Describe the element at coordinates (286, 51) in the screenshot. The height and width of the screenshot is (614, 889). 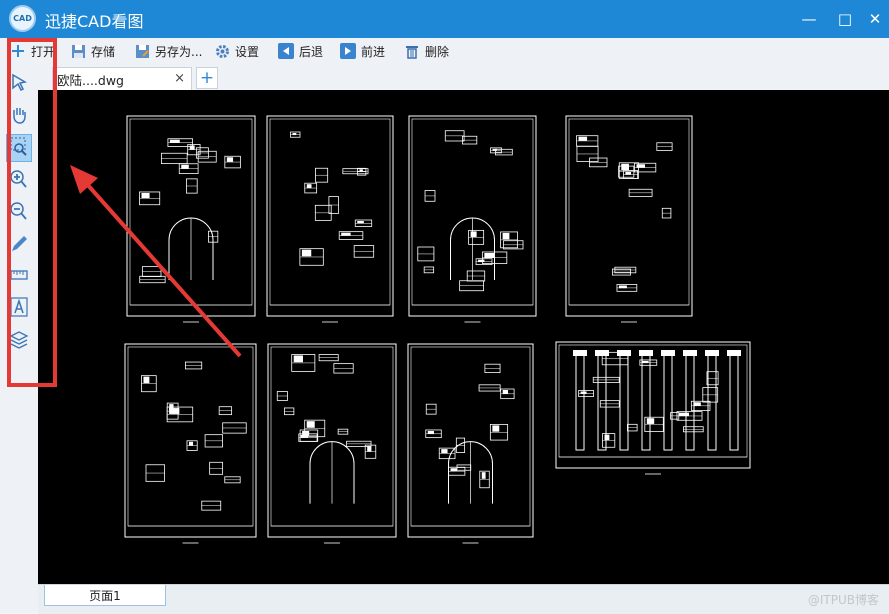
I see `back-arrow-icon` at that location.